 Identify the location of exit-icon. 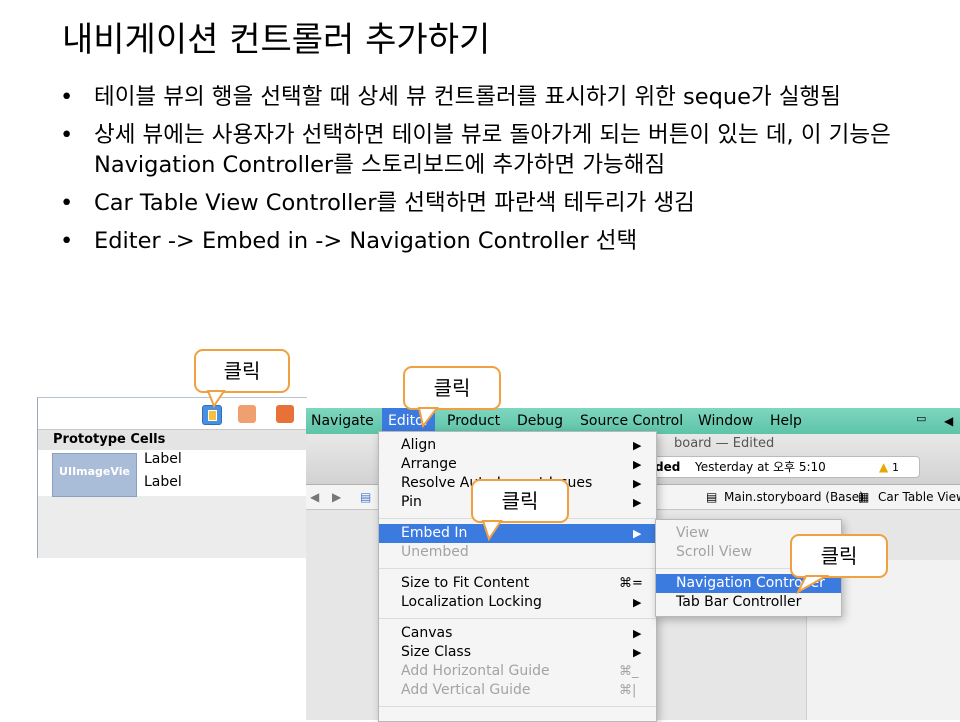
(285, 414).